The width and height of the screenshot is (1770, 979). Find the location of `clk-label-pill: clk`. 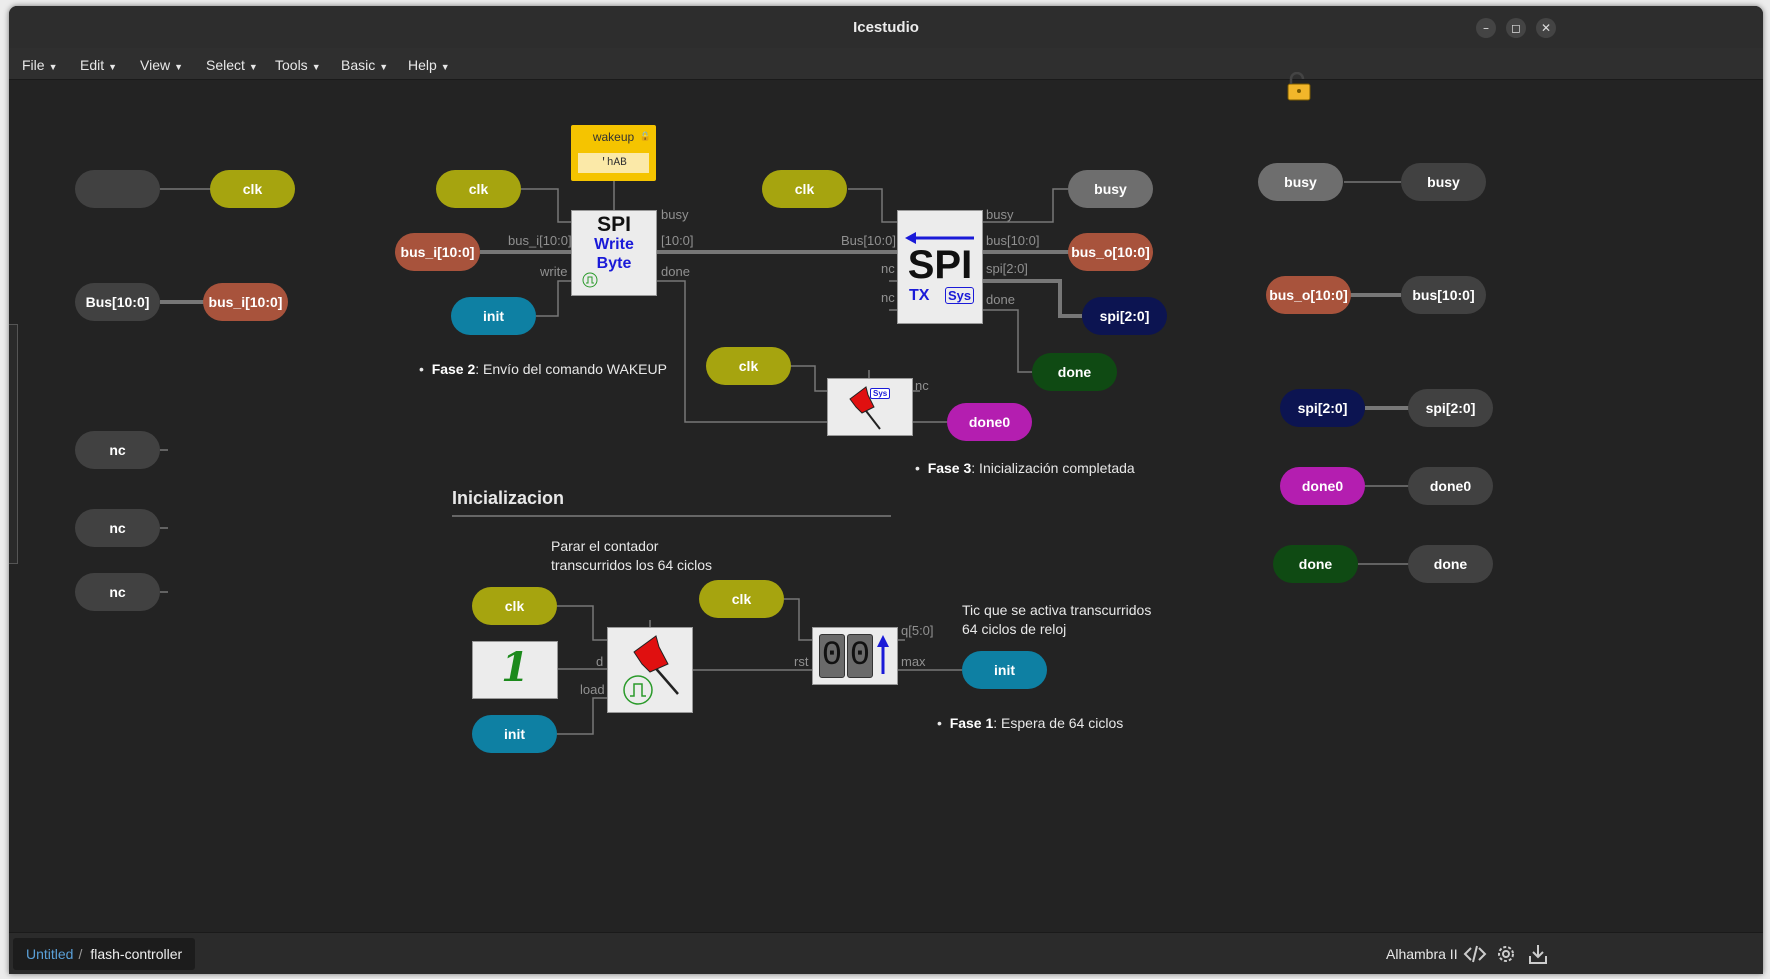

clk-label-pill: clk is located at coordinates (252, 189).